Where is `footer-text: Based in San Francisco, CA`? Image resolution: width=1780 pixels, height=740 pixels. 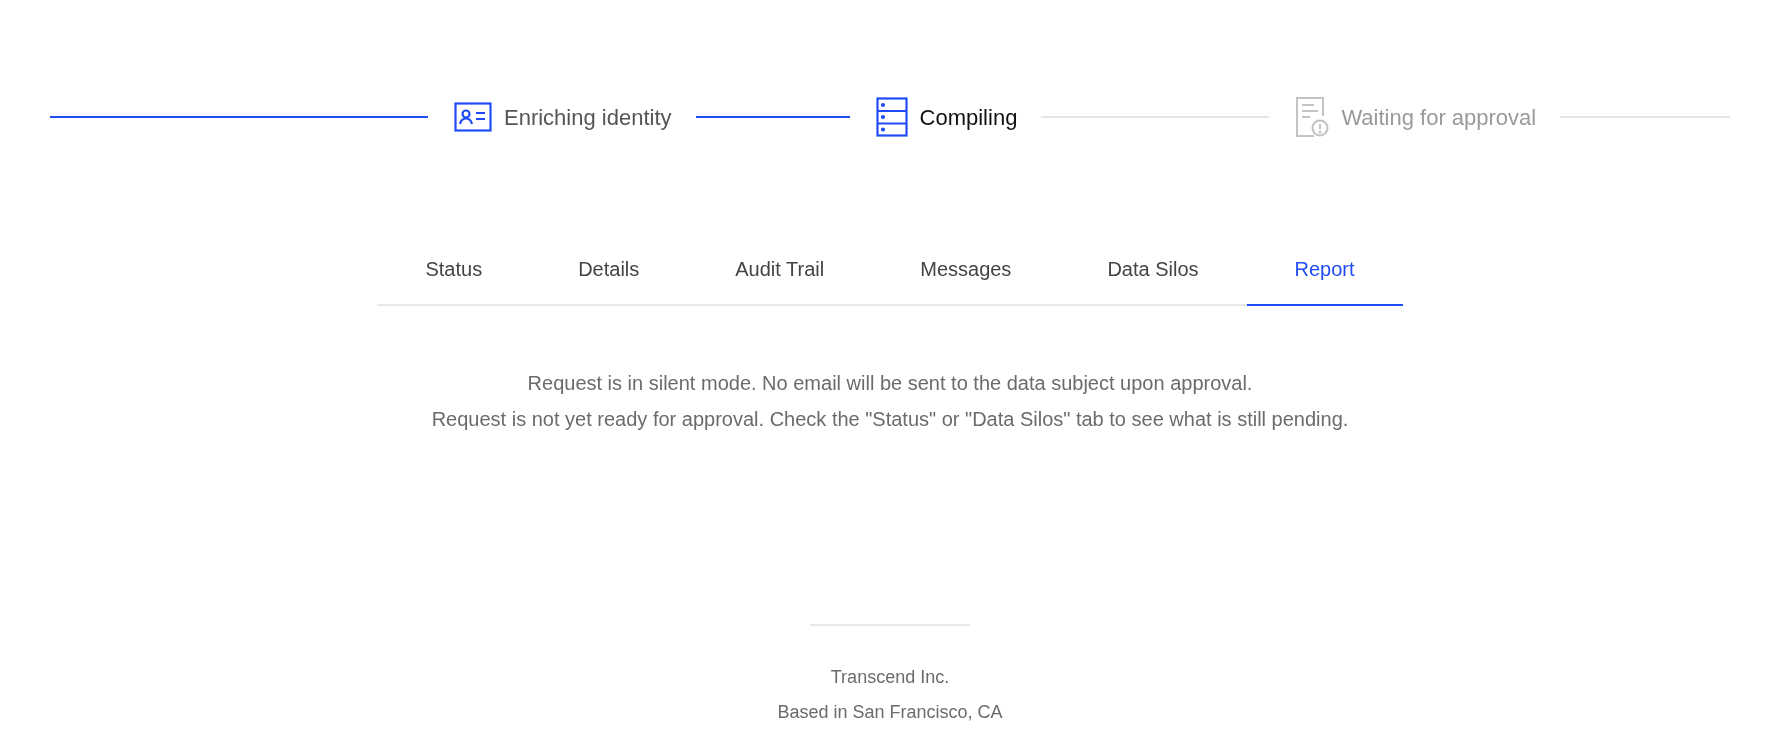 footer-text: Based in San Francisco, CA is located at coordinates (890, 712).